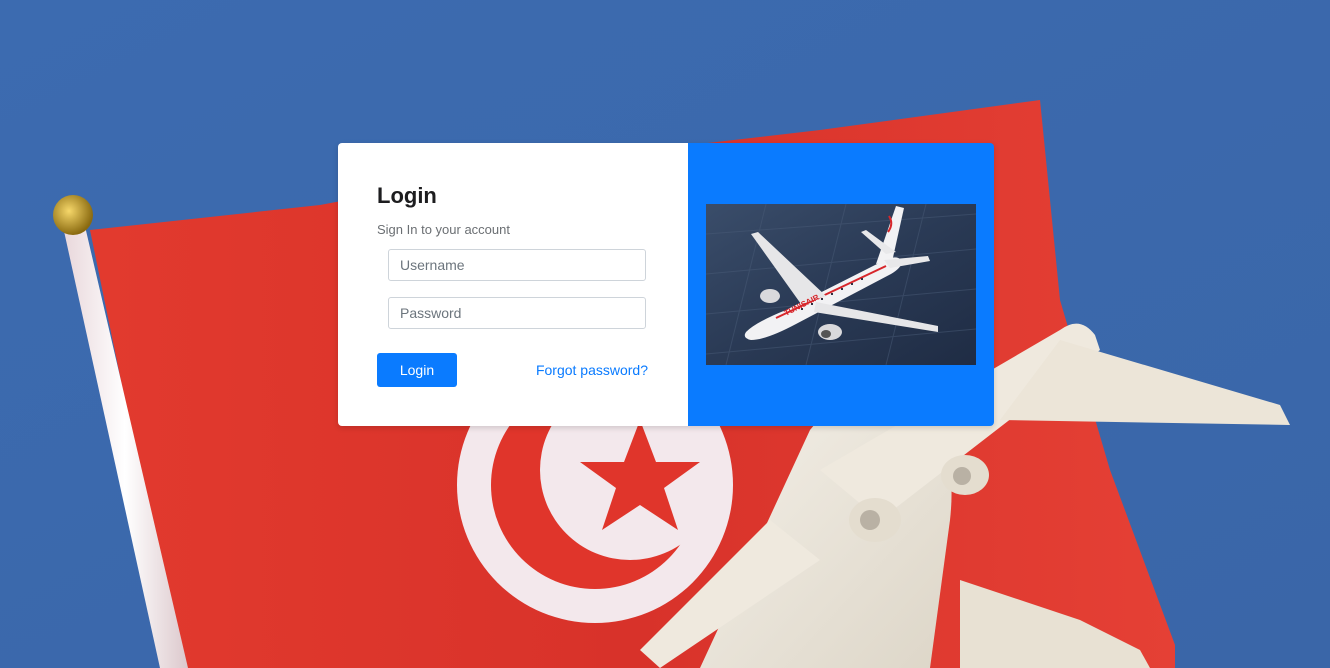 The width and height of the screenshot is (1330, 668). I want to click on login-title: Login, so click(407, 195).